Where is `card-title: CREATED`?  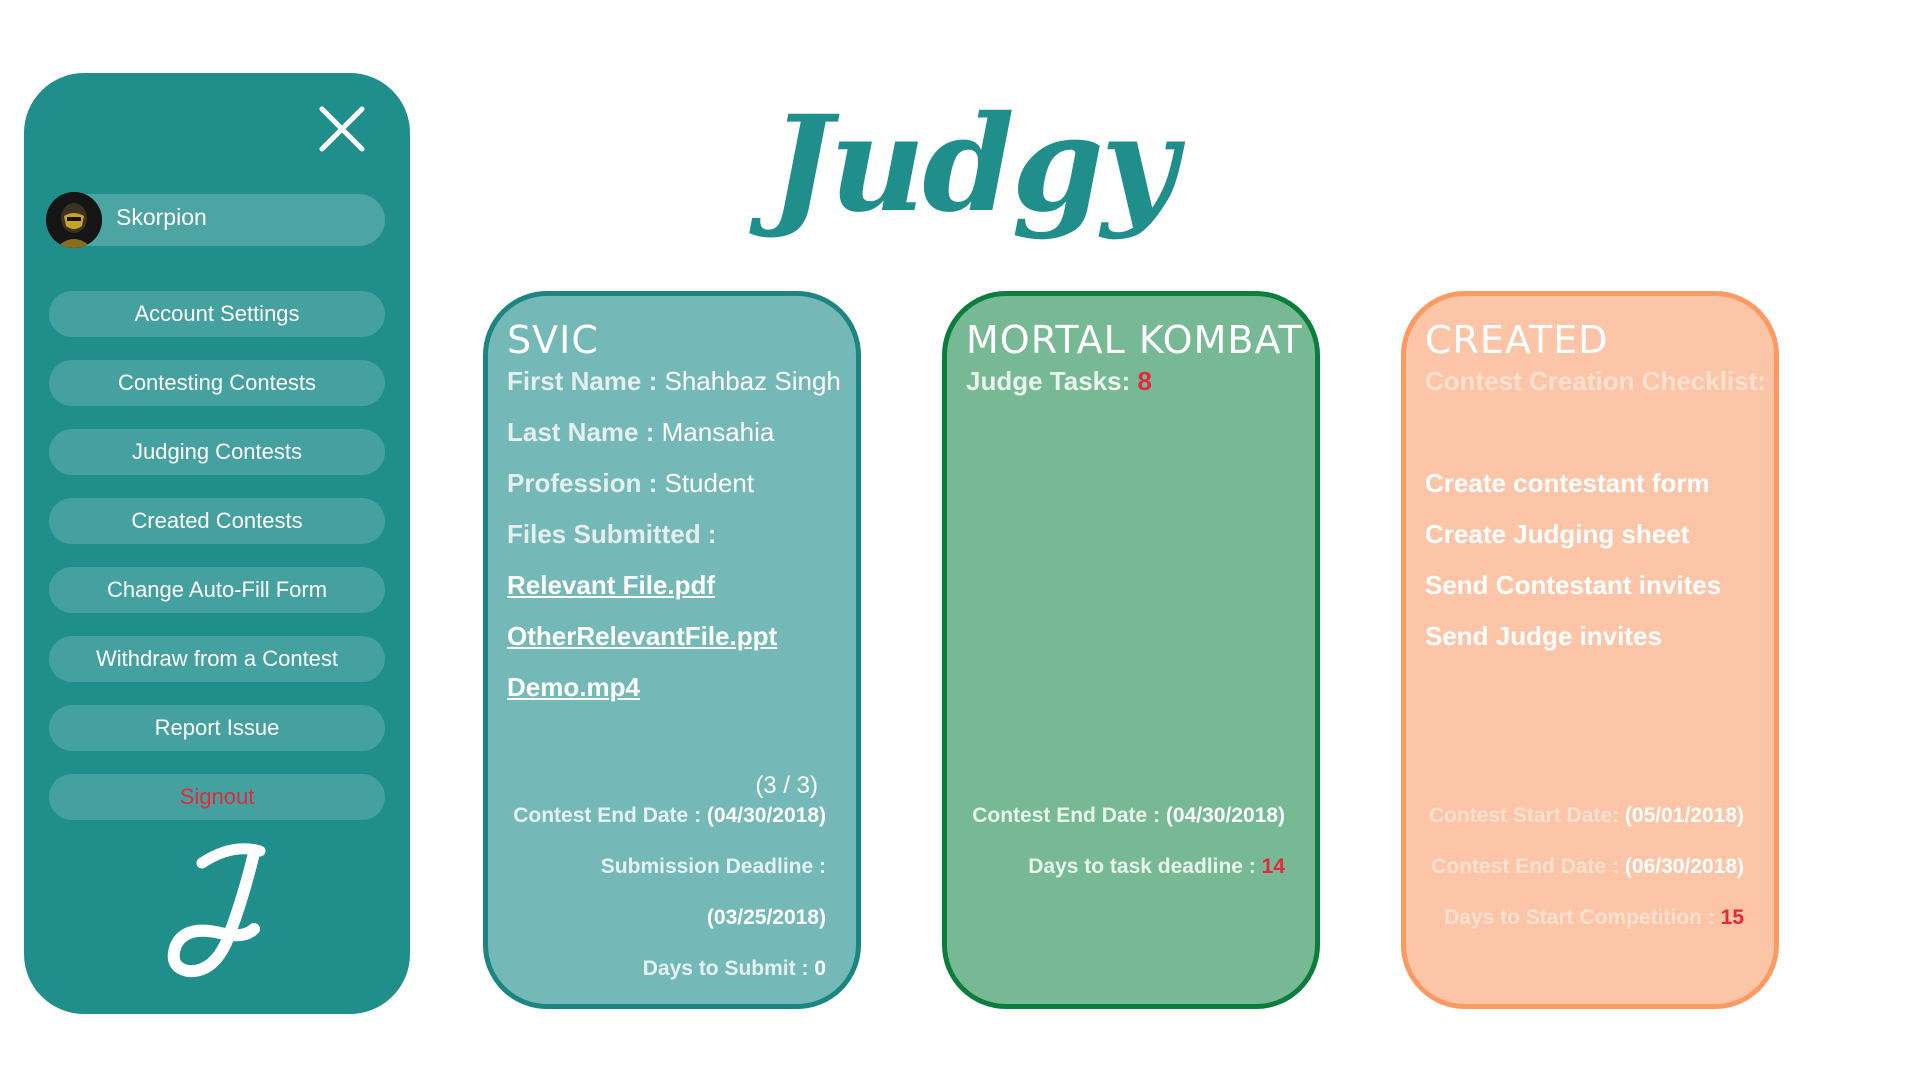 card-title: CREATED is located at coordinates (1517, 340).